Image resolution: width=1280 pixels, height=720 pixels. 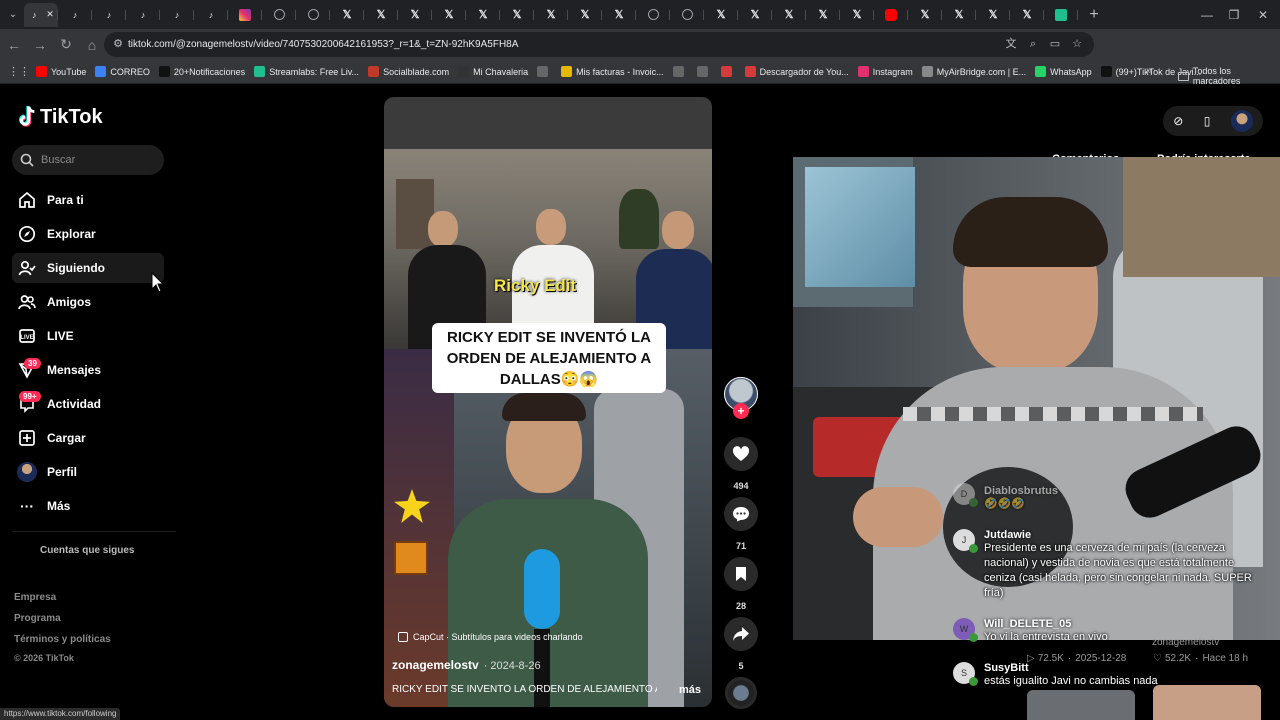 What do you see at coordinates (408, 71) in the screenshot?
I see `bookmark-item: Socialblade.com` at bounding box center [408, 71].